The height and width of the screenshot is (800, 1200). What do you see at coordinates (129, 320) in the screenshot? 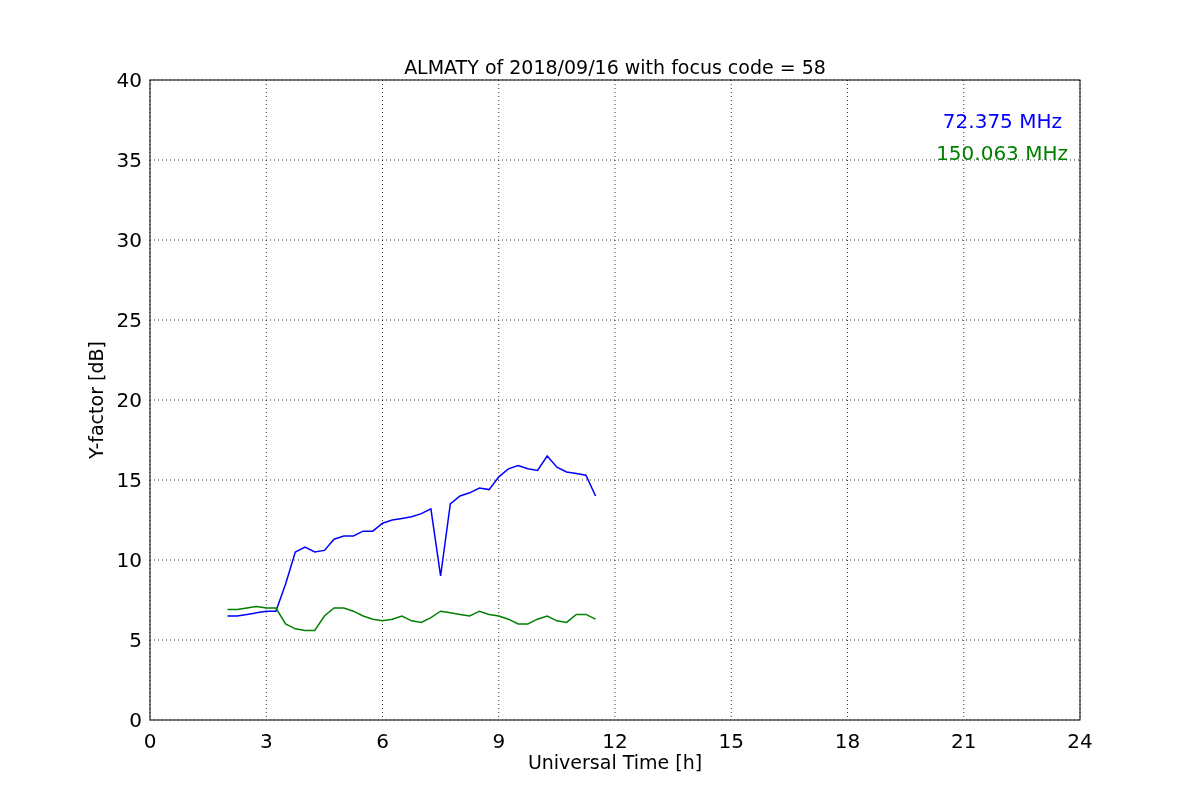
I see `y-tick-label: 25` at bounding box center [129, 320].